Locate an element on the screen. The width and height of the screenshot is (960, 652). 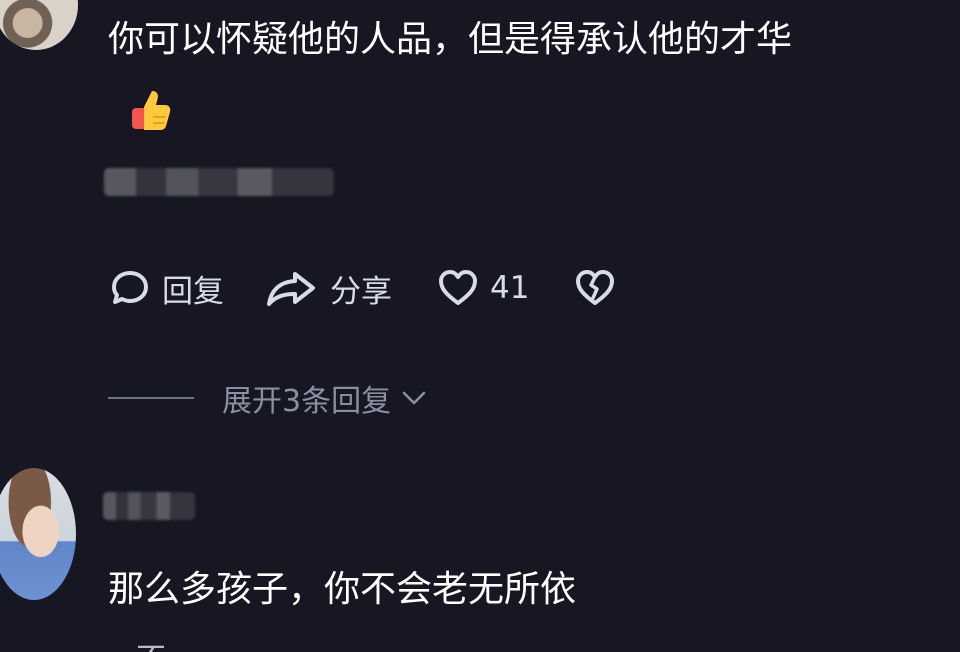
dislike-button is located at coordinates (595, 288).